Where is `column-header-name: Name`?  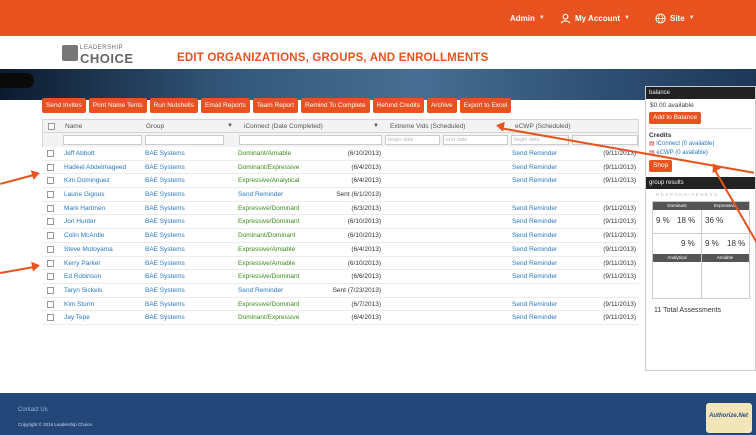
column-header-name: Name is located at coordinates (73, 126).